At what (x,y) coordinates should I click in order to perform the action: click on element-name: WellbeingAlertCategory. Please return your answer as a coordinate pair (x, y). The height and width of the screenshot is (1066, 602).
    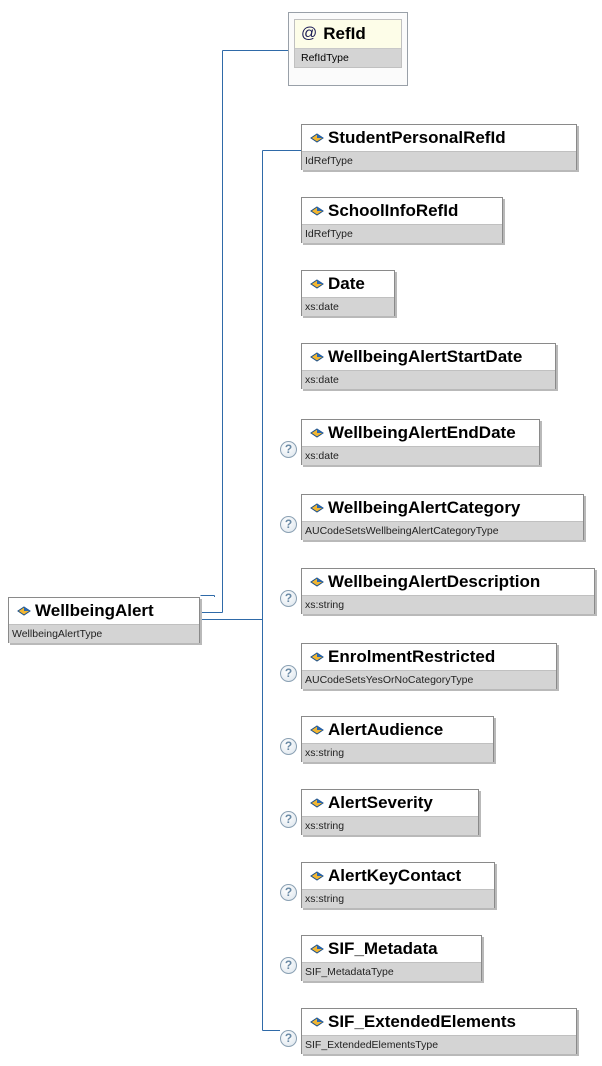
    Looking at the image, I should click on (424, 507).